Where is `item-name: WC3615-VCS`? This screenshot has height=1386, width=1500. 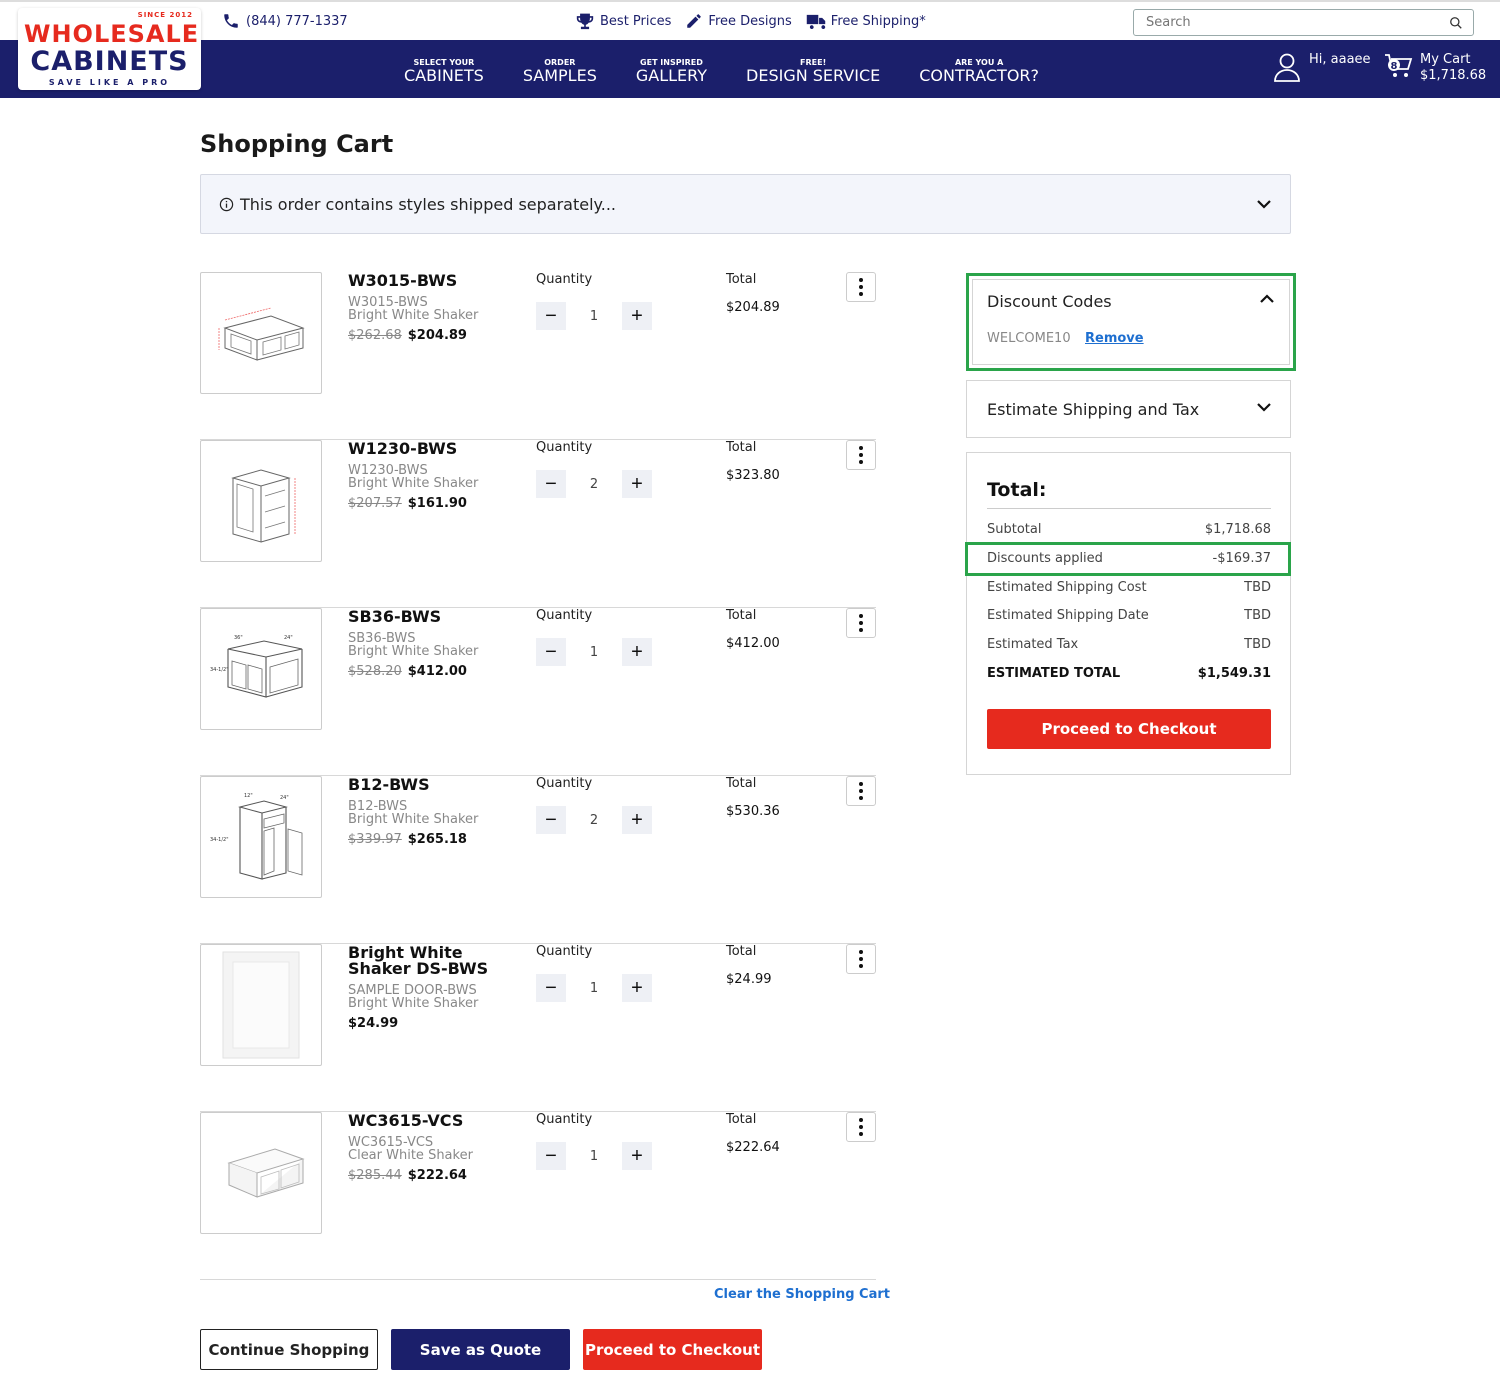 item-name: WC3615-VCS is located at coordinates (438, 1121).